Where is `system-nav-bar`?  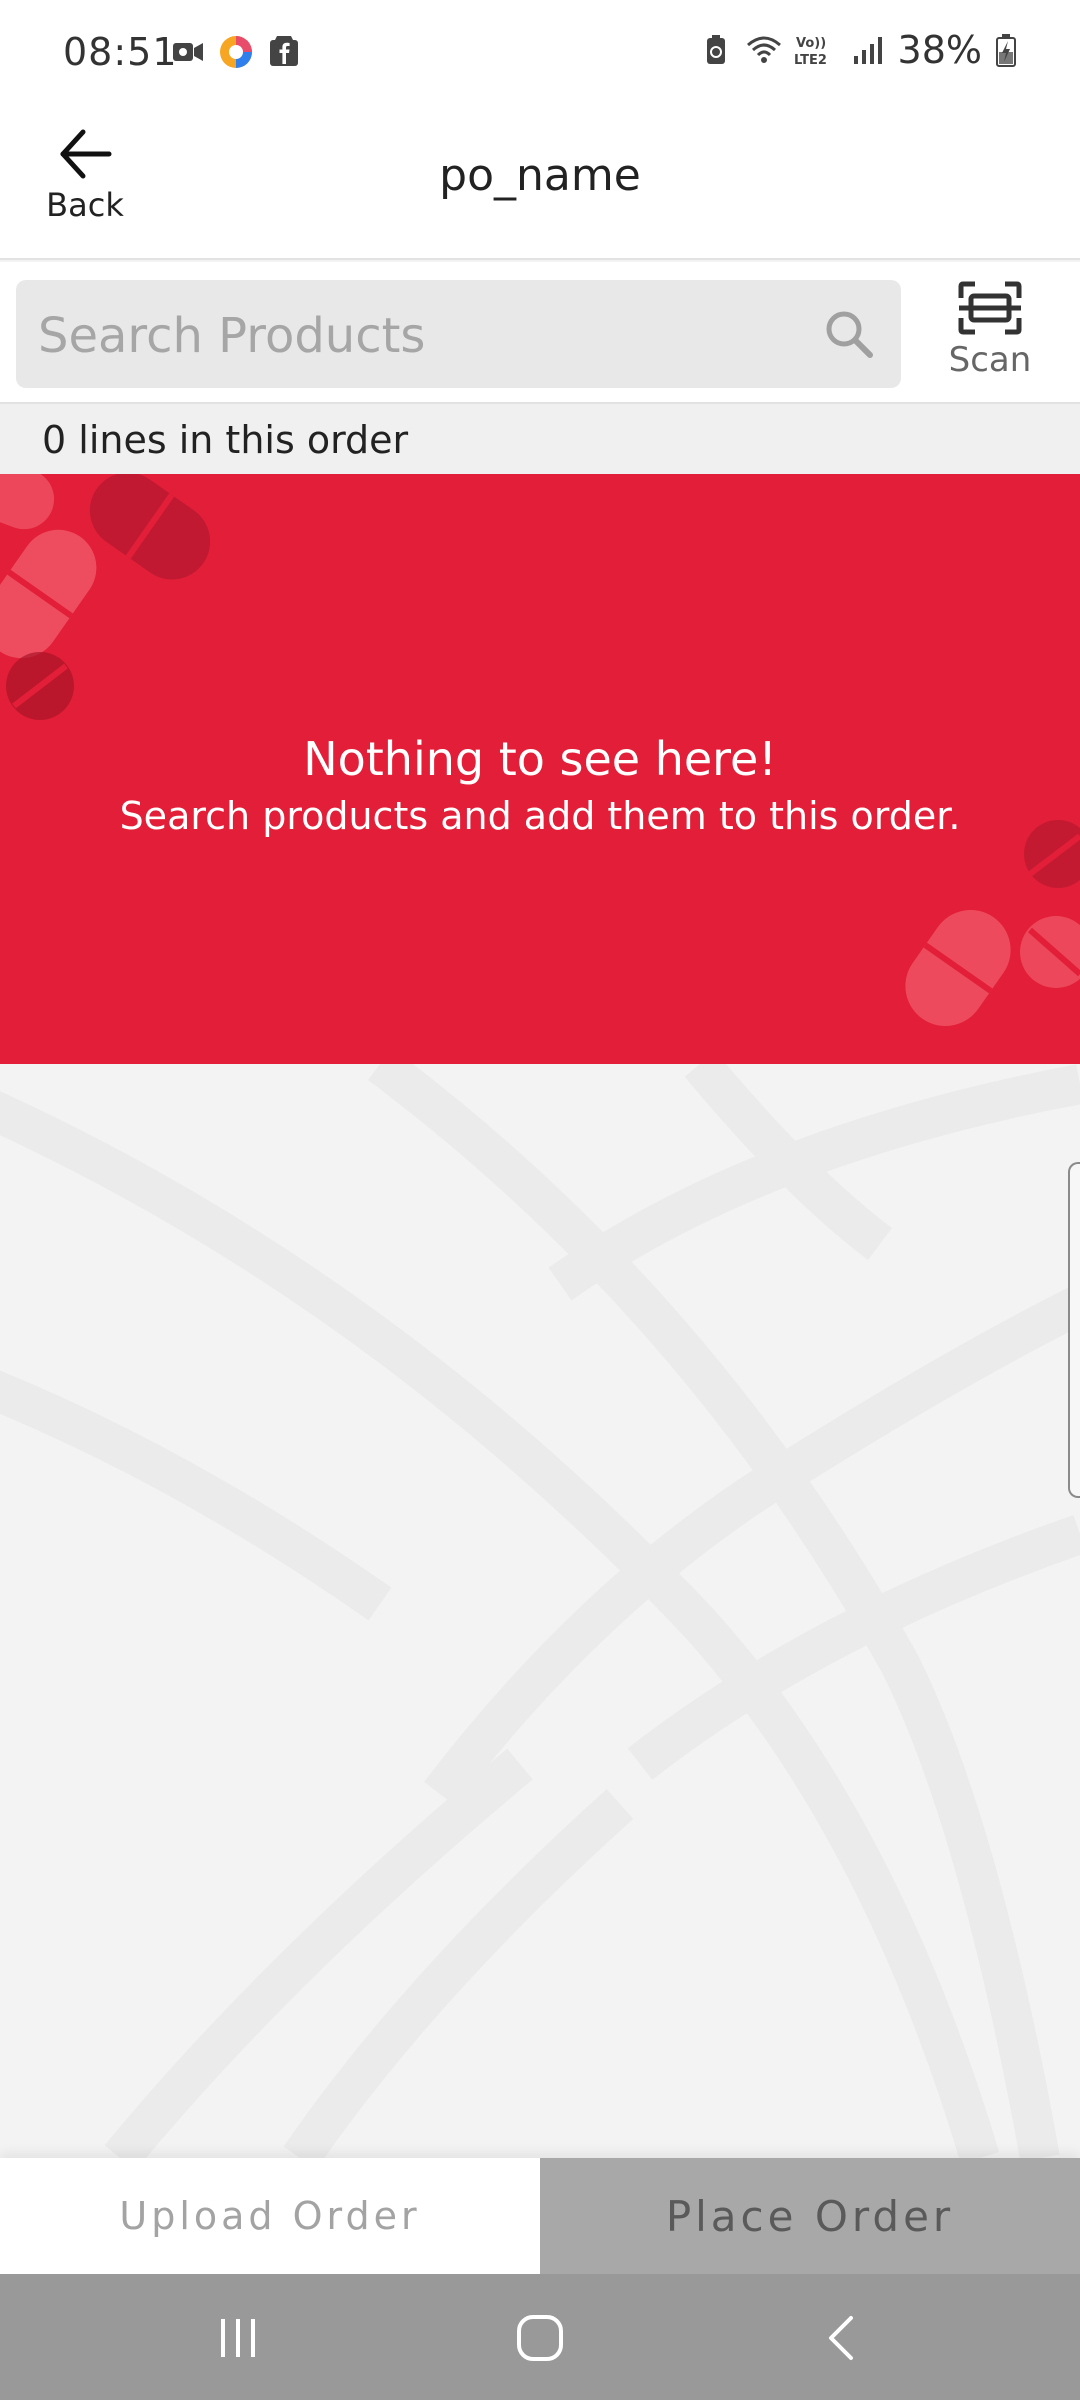 system-nav-bar is located at coordinates (540, 2337).